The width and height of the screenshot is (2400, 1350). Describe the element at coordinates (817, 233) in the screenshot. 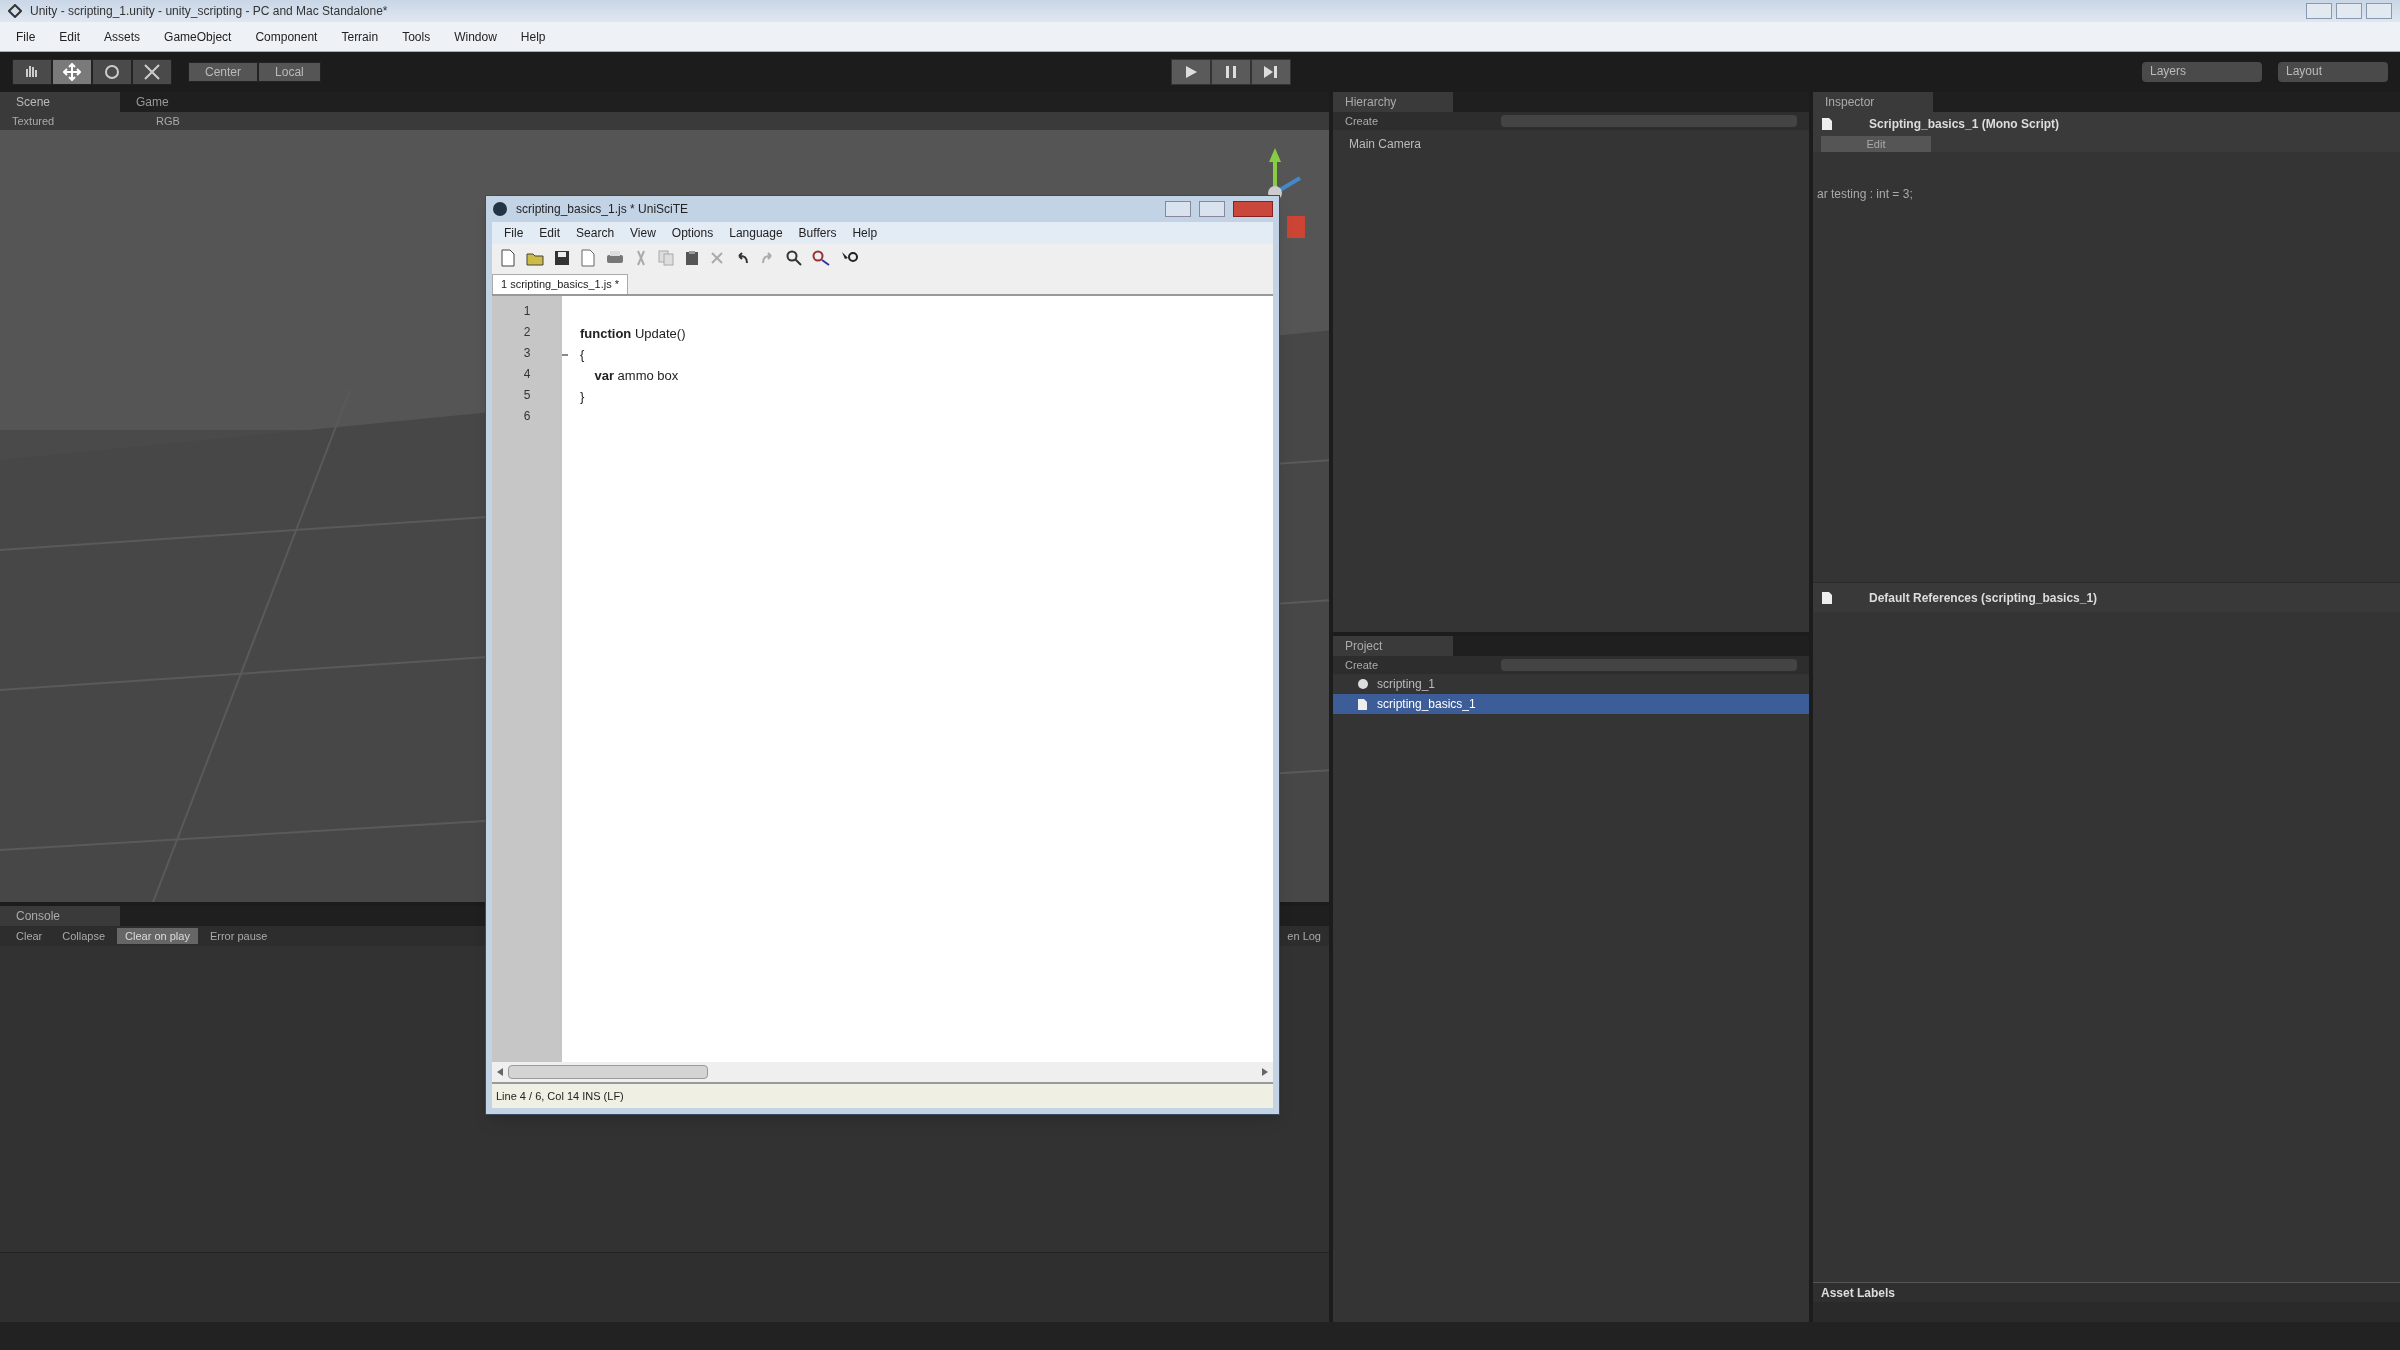

I see `menu-item: Buffers` at that location.